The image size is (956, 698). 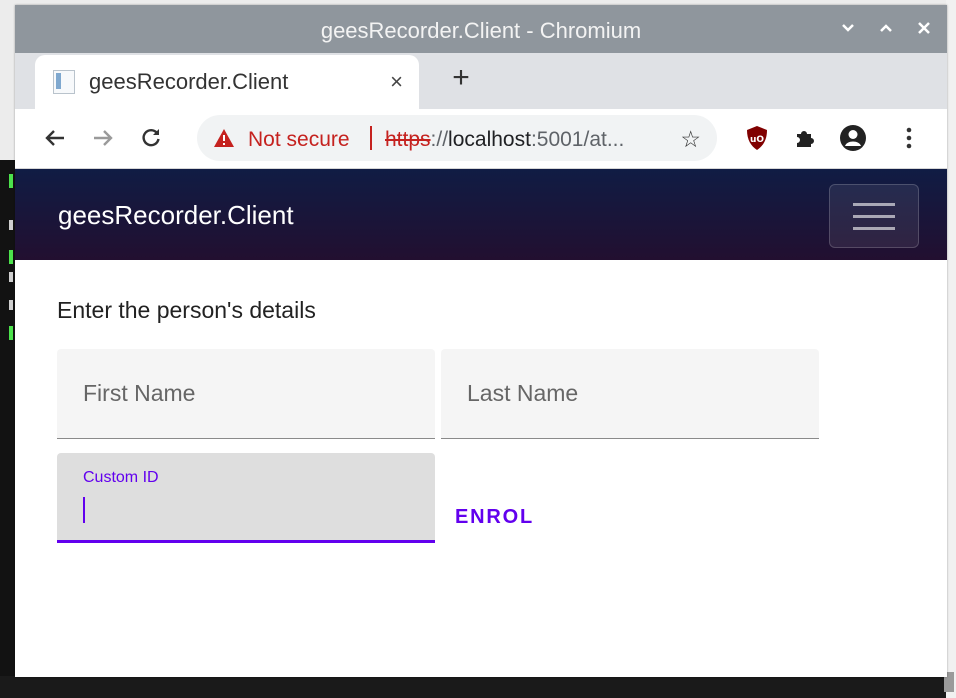 I want to click on tab-strip: geesRecorder.Client × +, so click(x=481, y=81).